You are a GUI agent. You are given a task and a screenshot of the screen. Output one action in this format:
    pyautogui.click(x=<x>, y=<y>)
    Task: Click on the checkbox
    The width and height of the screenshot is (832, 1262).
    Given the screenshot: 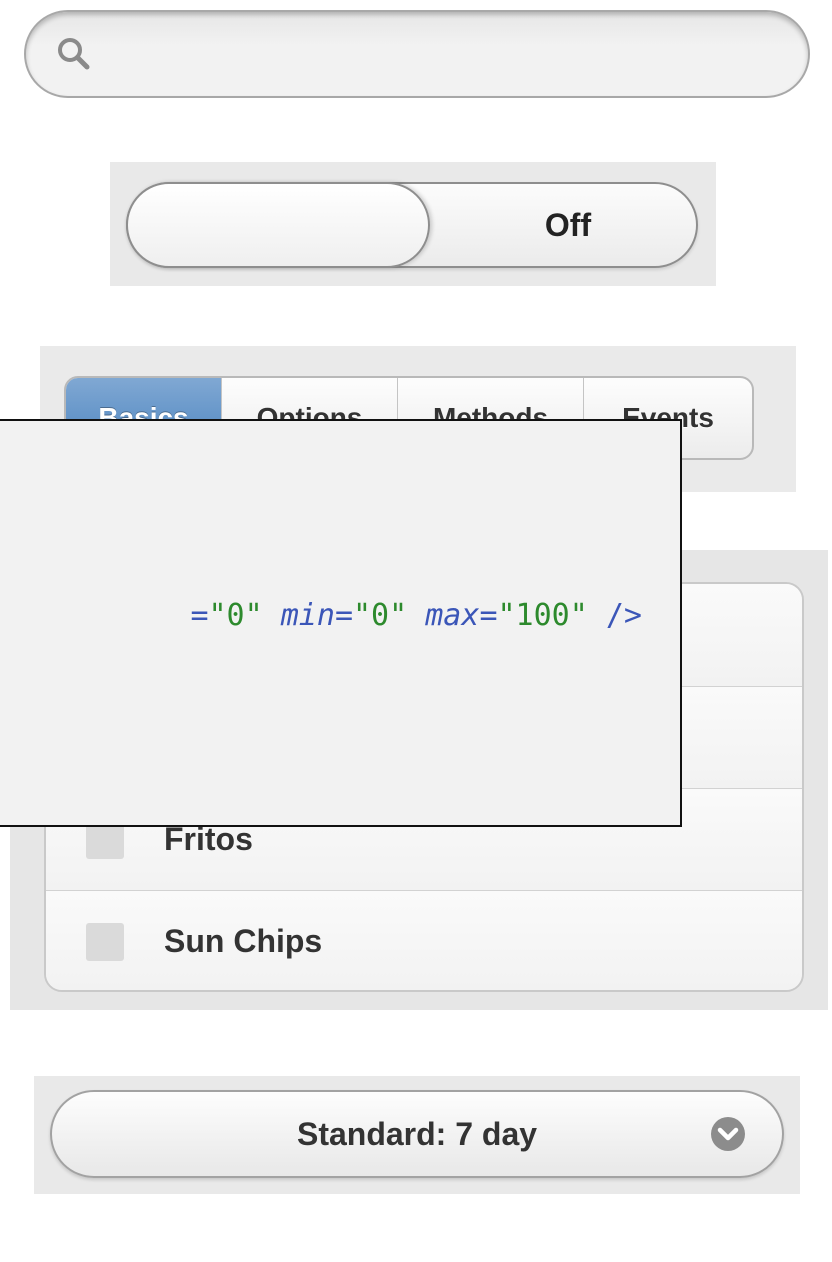 What is the action you would take?
    pyautogui.click(x=105, y=942)
    